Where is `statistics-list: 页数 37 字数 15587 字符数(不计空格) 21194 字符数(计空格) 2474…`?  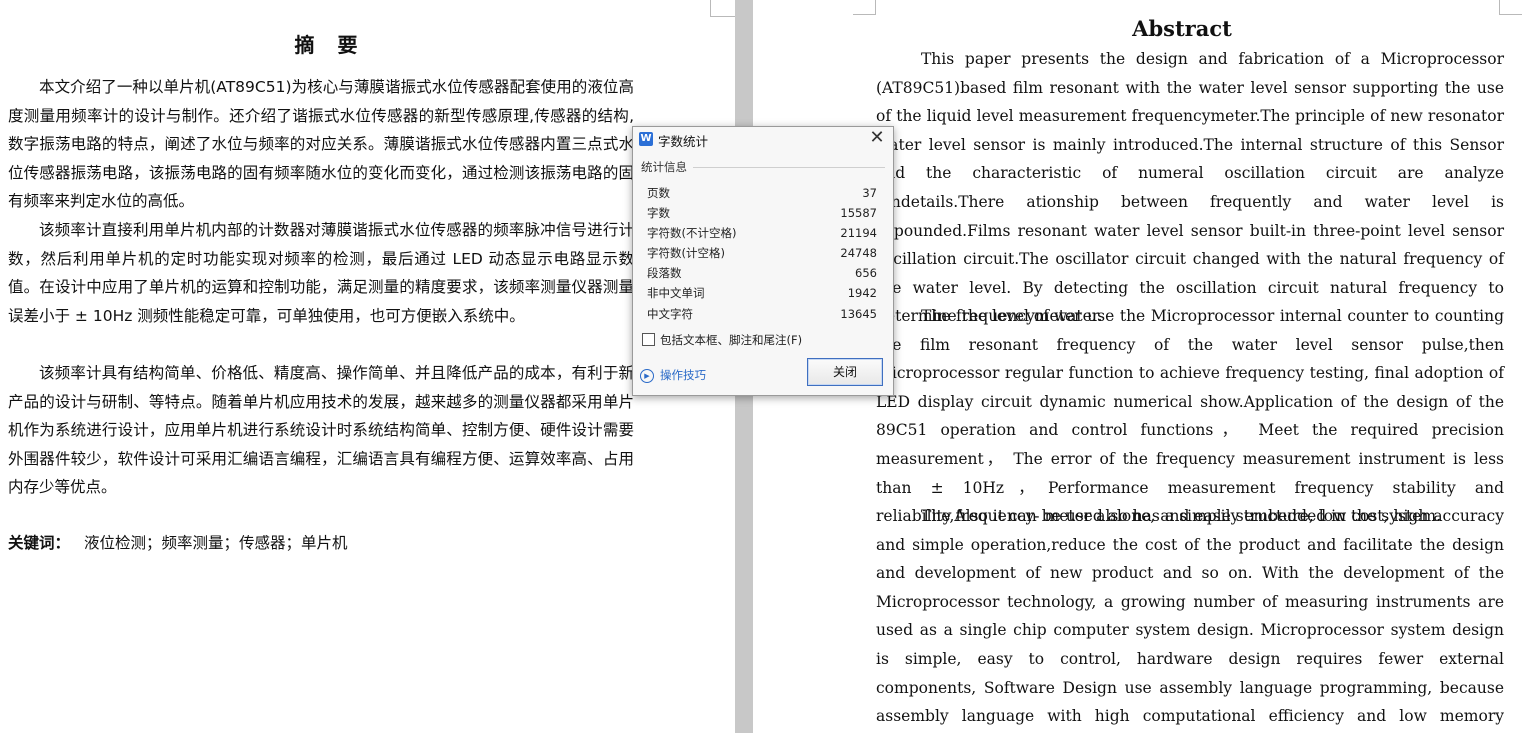 statistics-list: 页数 37 字数 15587 字符数(不计空格) 21194 字符数(计空格) 2474… is located at coordinates (763, 253).